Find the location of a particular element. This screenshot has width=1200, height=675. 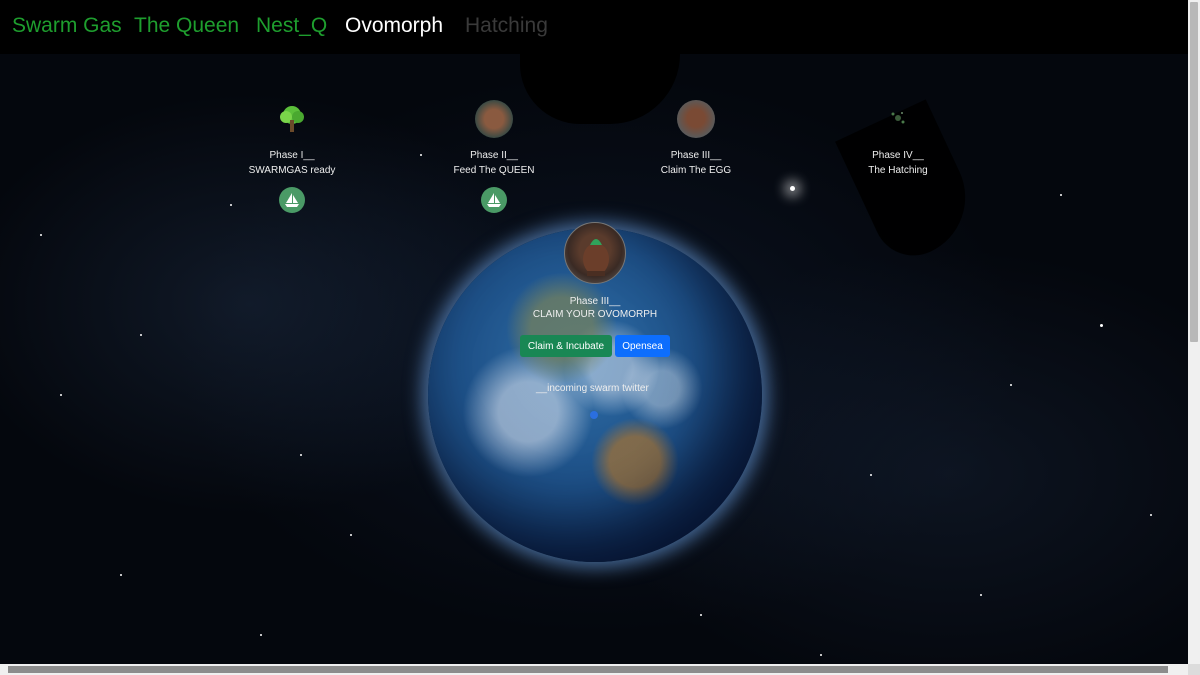

phase-2-title: Phase II__ is located at coordinates (494, 155).